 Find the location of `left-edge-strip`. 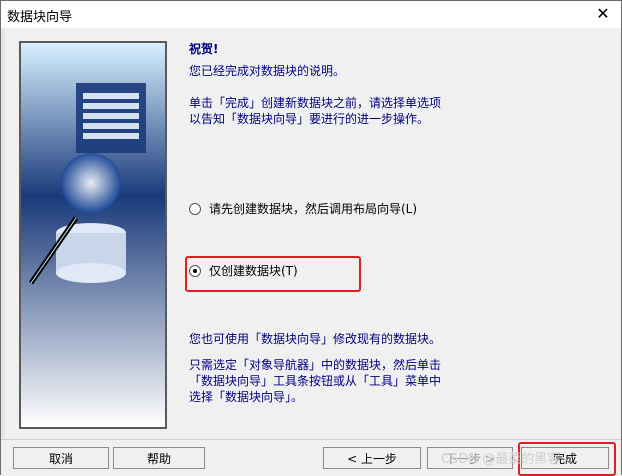

left-edge-strip is located at coordinates (3, 234).